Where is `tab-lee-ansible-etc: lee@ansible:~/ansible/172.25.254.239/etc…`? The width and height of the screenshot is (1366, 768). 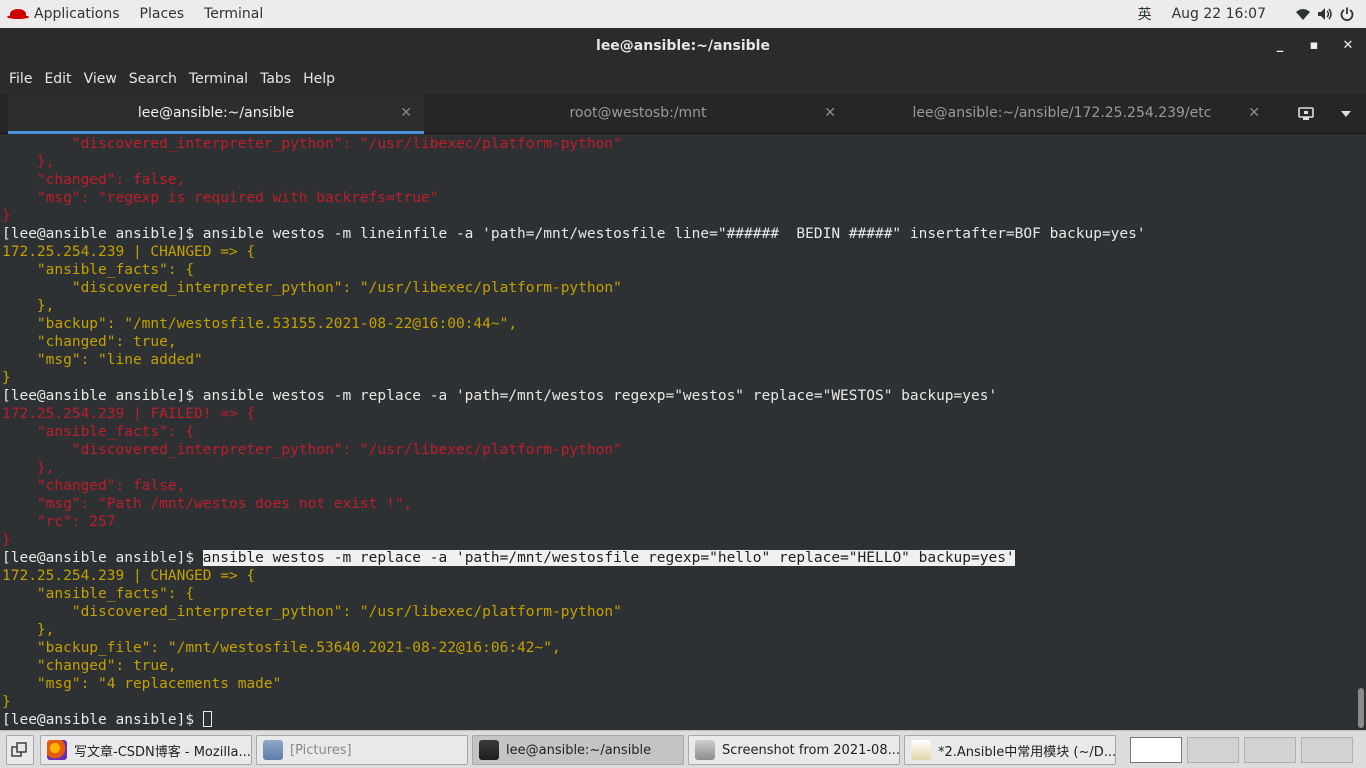
tab-lee-ansible-etc: lee@ansible:~/ansible/172.25.254.239/etc… is located at coordinates (1062, 114).